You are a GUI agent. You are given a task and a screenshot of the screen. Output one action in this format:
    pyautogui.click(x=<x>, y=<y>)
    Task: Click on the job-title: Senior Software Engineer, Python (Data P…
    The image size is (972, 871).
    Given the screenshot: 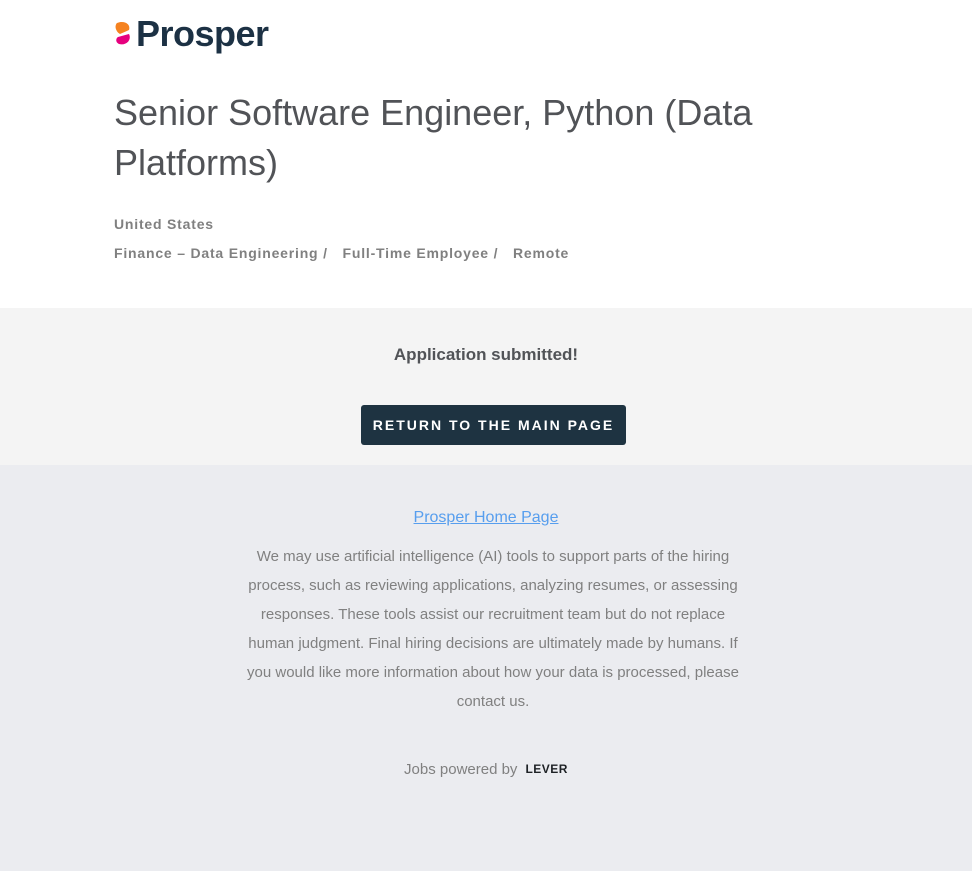 What is the action you would take?
    pyautogui.click(x=433, y=137)
    